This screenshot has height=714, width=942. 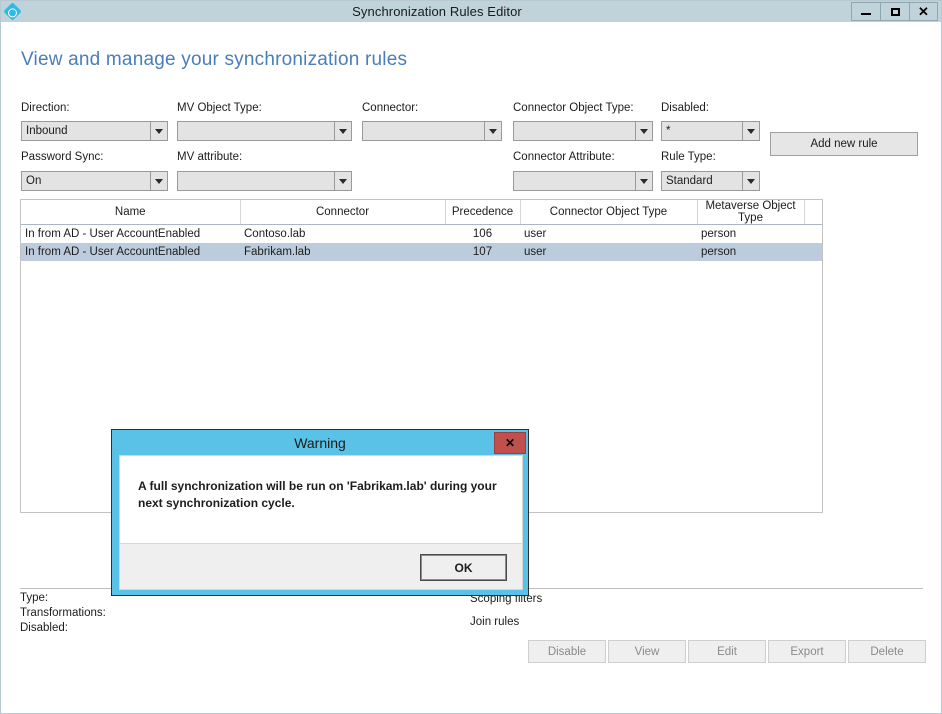 I want to click on cell-precedence: 107, so click(x=482, y=251).